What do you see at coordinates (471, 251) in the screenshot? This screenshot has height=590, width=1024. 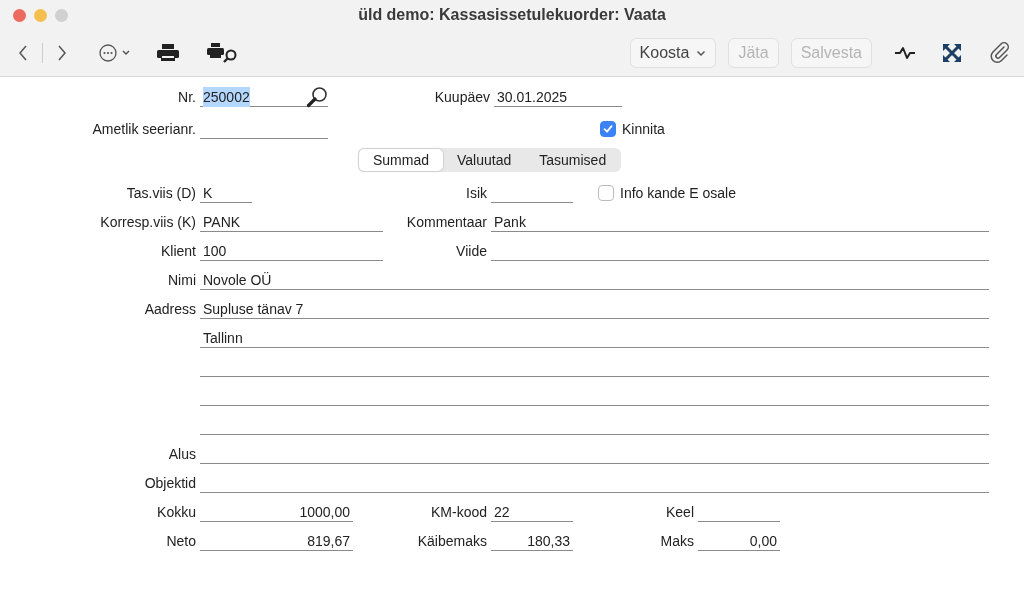 I see `field-label: Viide` at bounding box center [471, 251].